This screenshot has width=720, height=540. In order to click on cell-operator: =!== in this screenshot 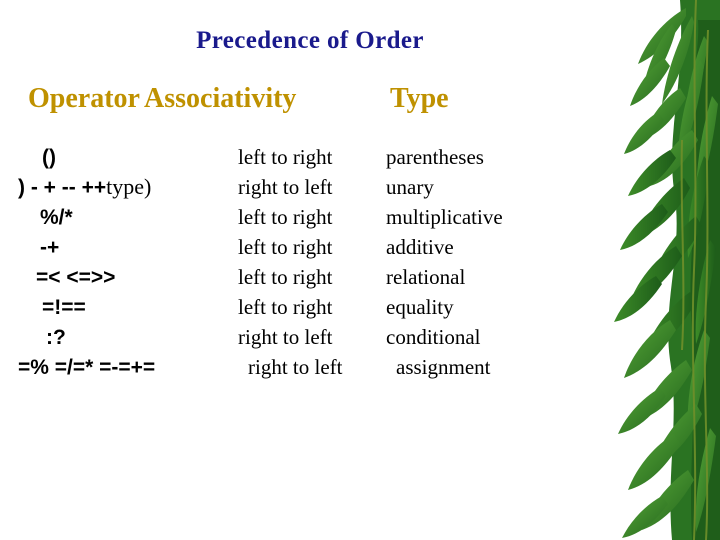, I will do `click(64, 307)`.